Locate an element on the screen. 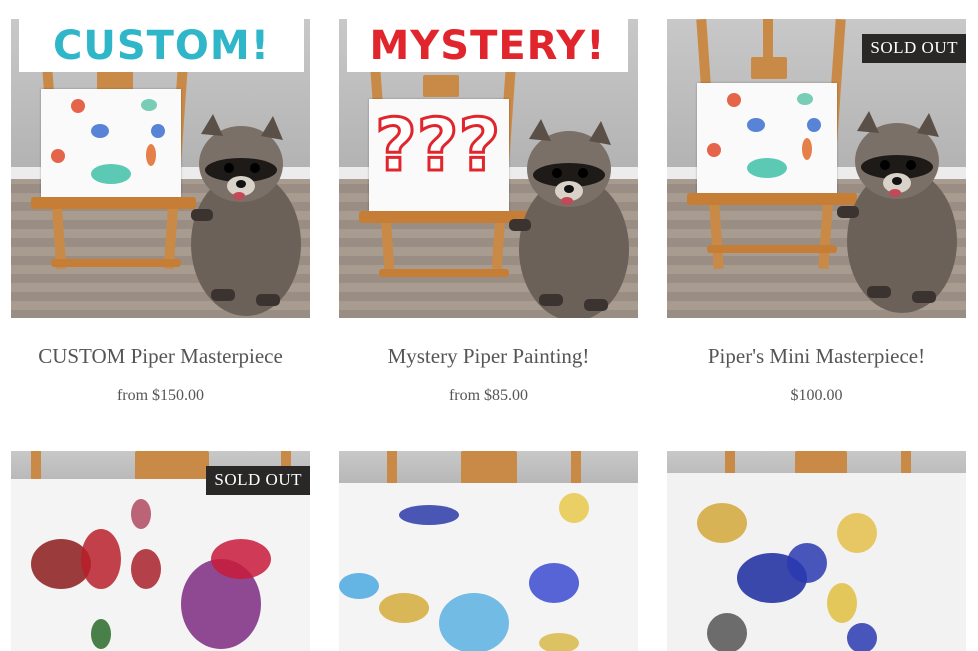 The width and height of the screenshot is (978, 651). product-card: SOLD OUT is located at coordinates (160, 551).